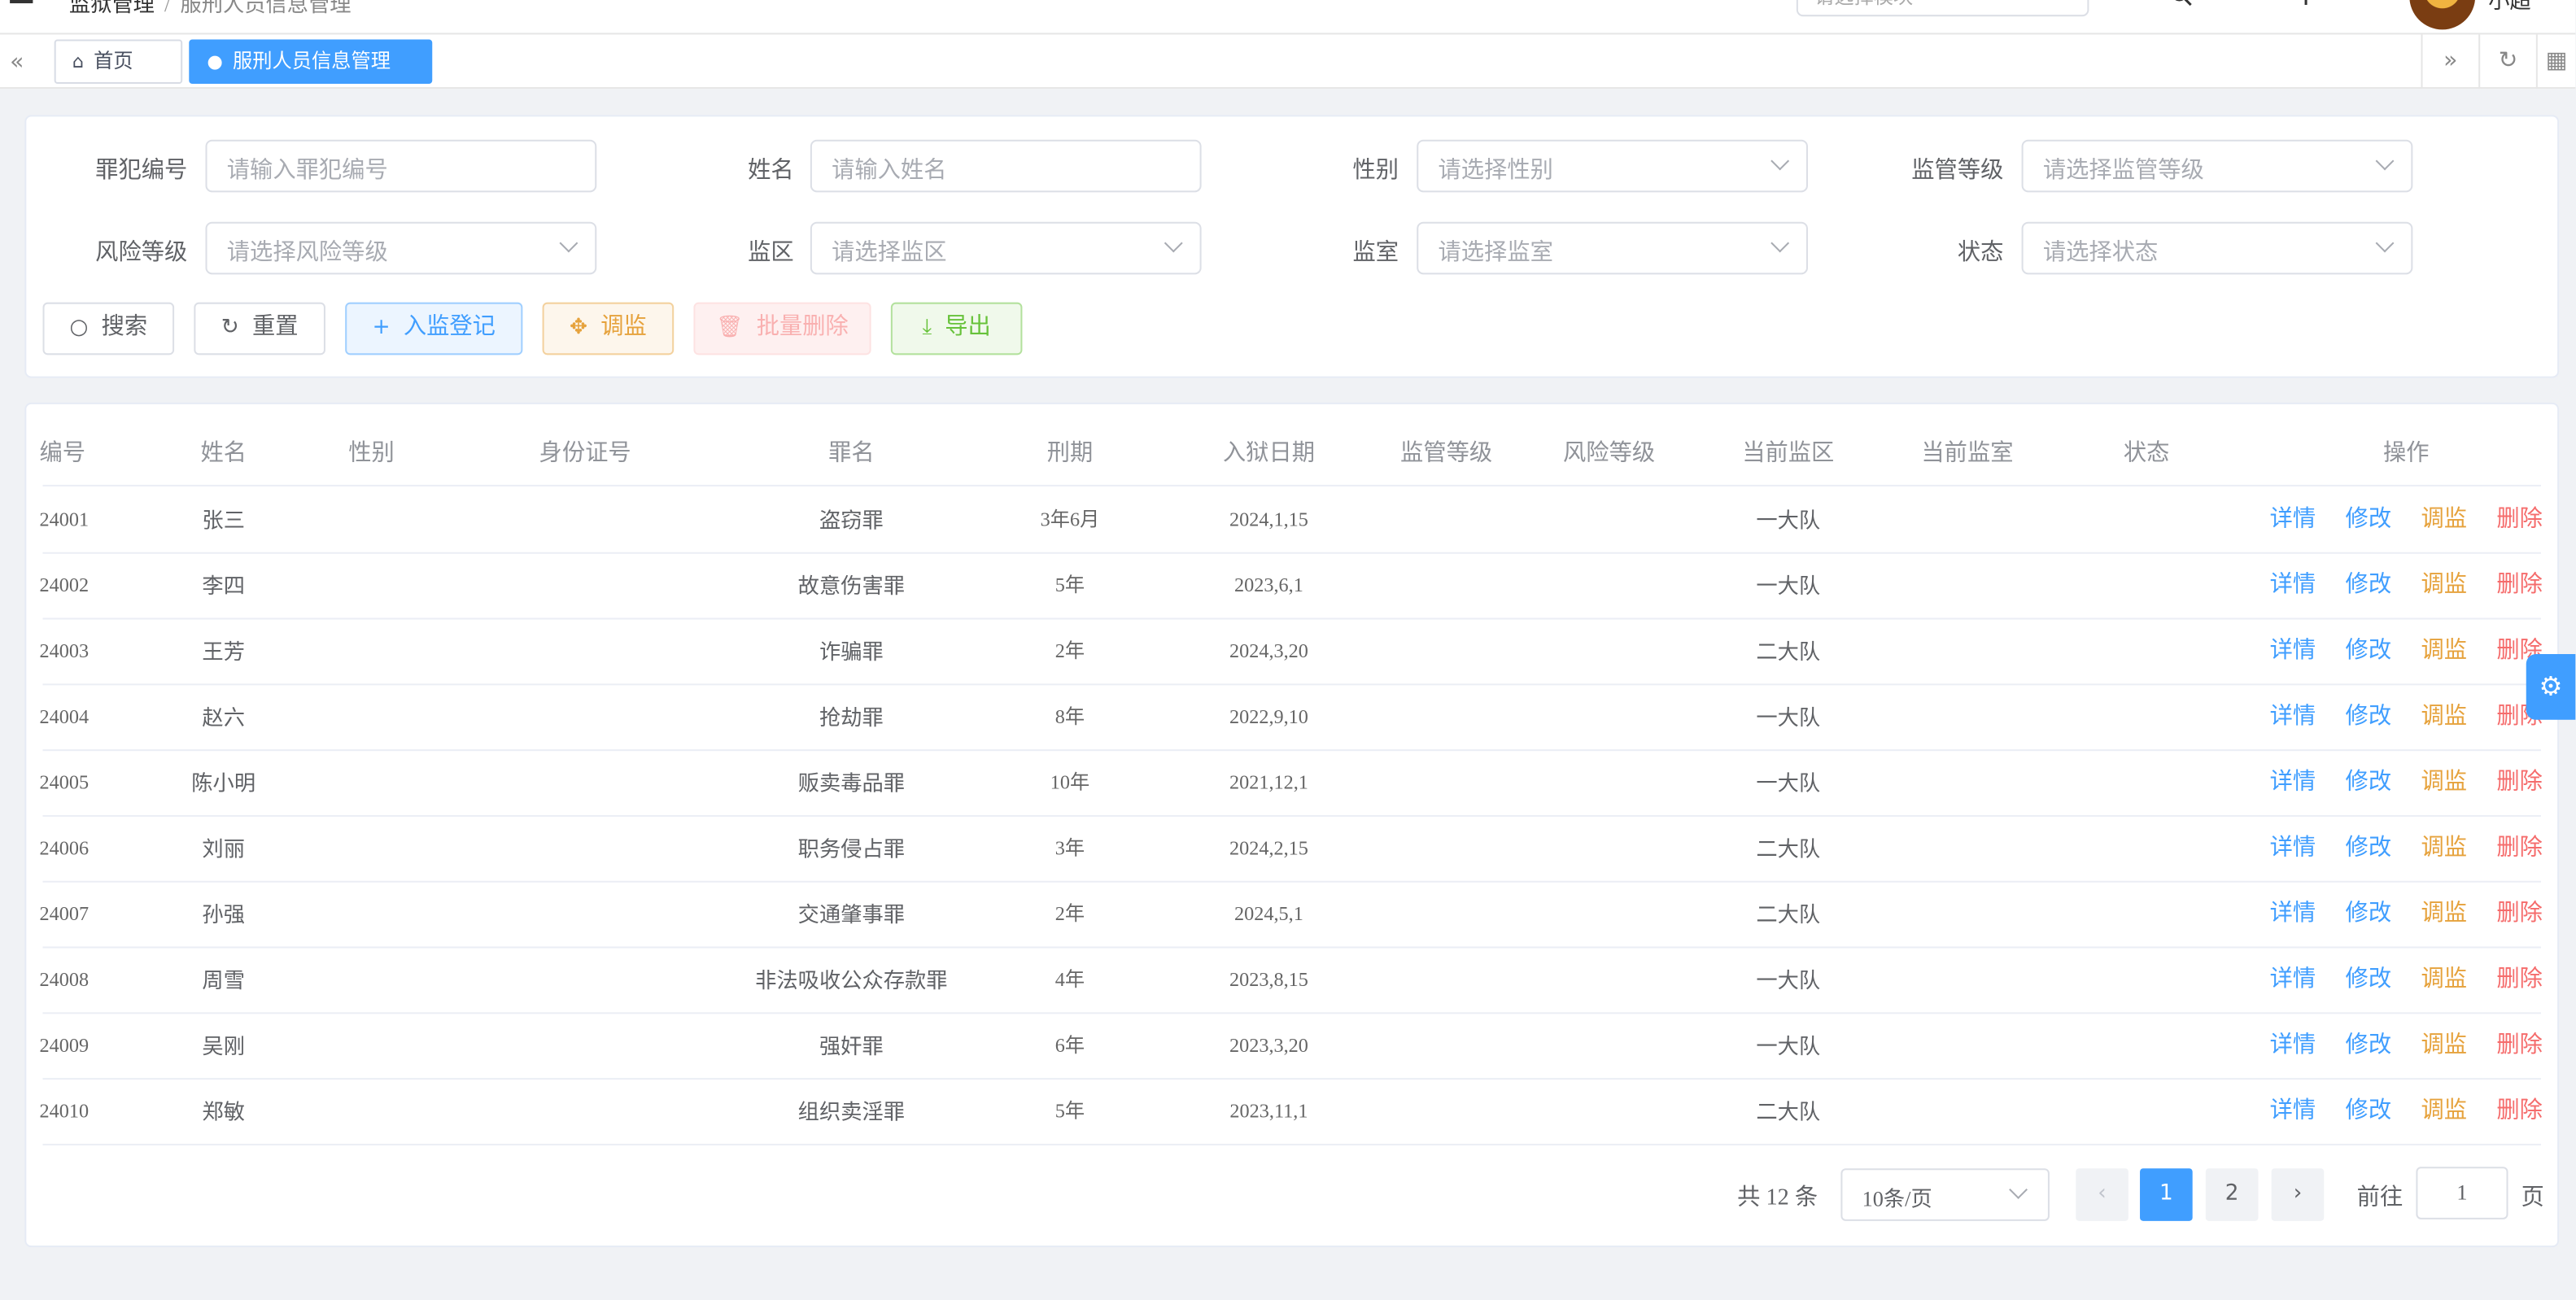 Image resolution: width=2576 pixels, height=1300 pixels. I want to click on batch-delete-button-label: 批量删除, so click(802, 328).